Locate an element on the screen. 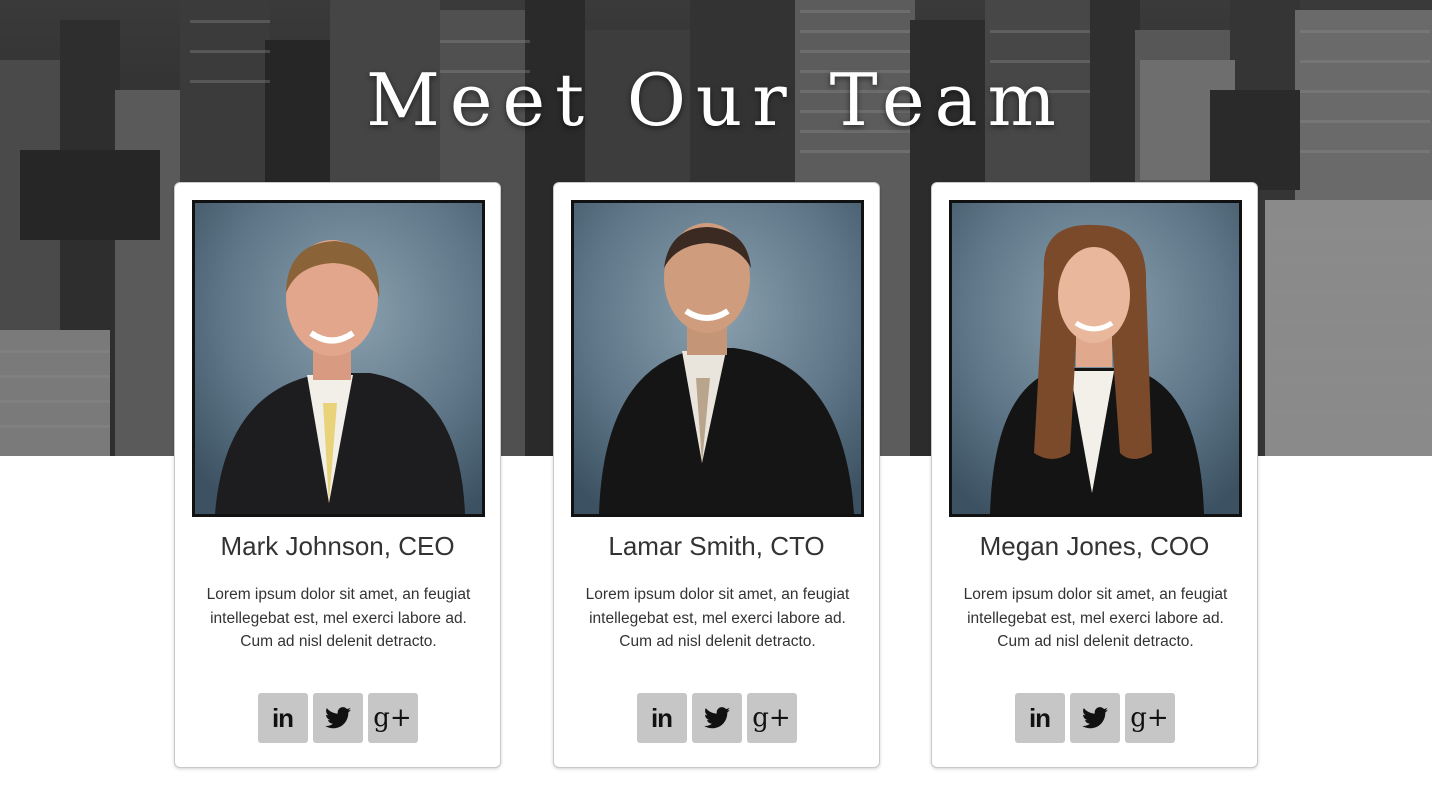 The image size is (1432, 806). member-name: Mark Johnson, CEO is located at coordinates (337, 546).